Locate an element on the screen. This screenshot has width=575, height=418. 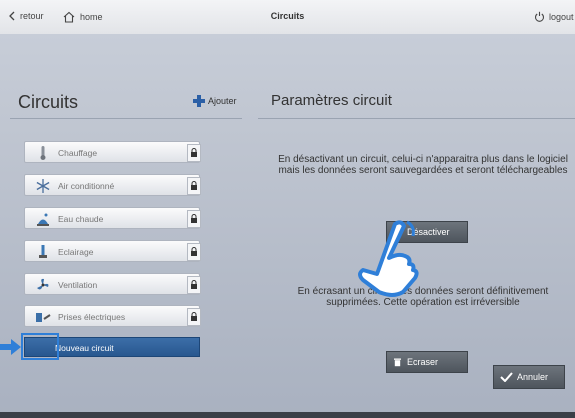
plug-icon is located at coordinates (43, 317).